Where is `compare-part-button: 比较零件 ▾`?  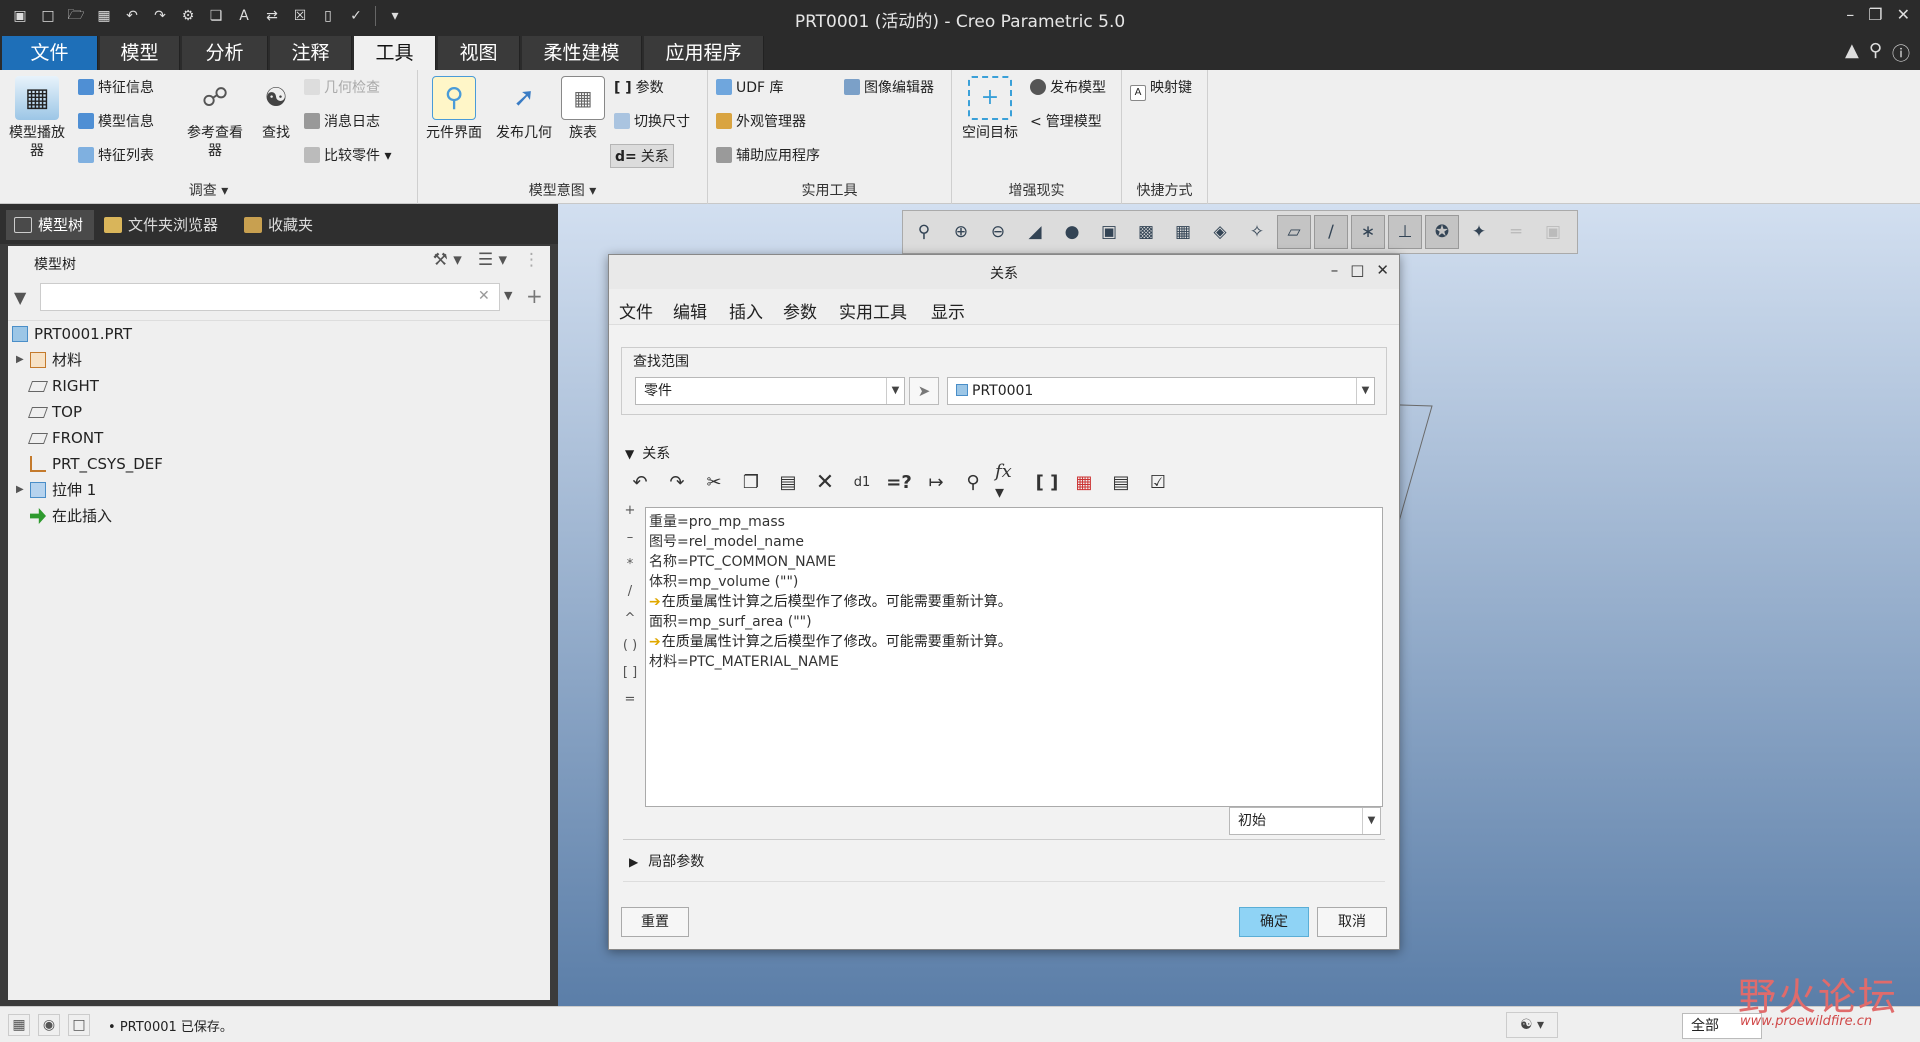 compare-part-button: 比较零件 ▾ is located at coordinates (347, 156).